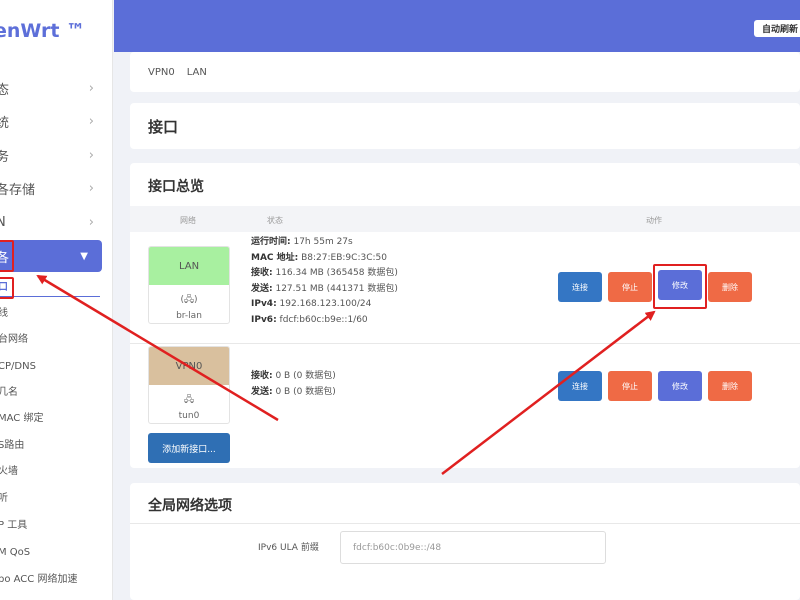 The width and height of the screenshot is (800, 600). What do you see at coordinates (84, 256) in the screenshot?
I see `chevron-down-icon: ▼` at bounding box center [84, 256].